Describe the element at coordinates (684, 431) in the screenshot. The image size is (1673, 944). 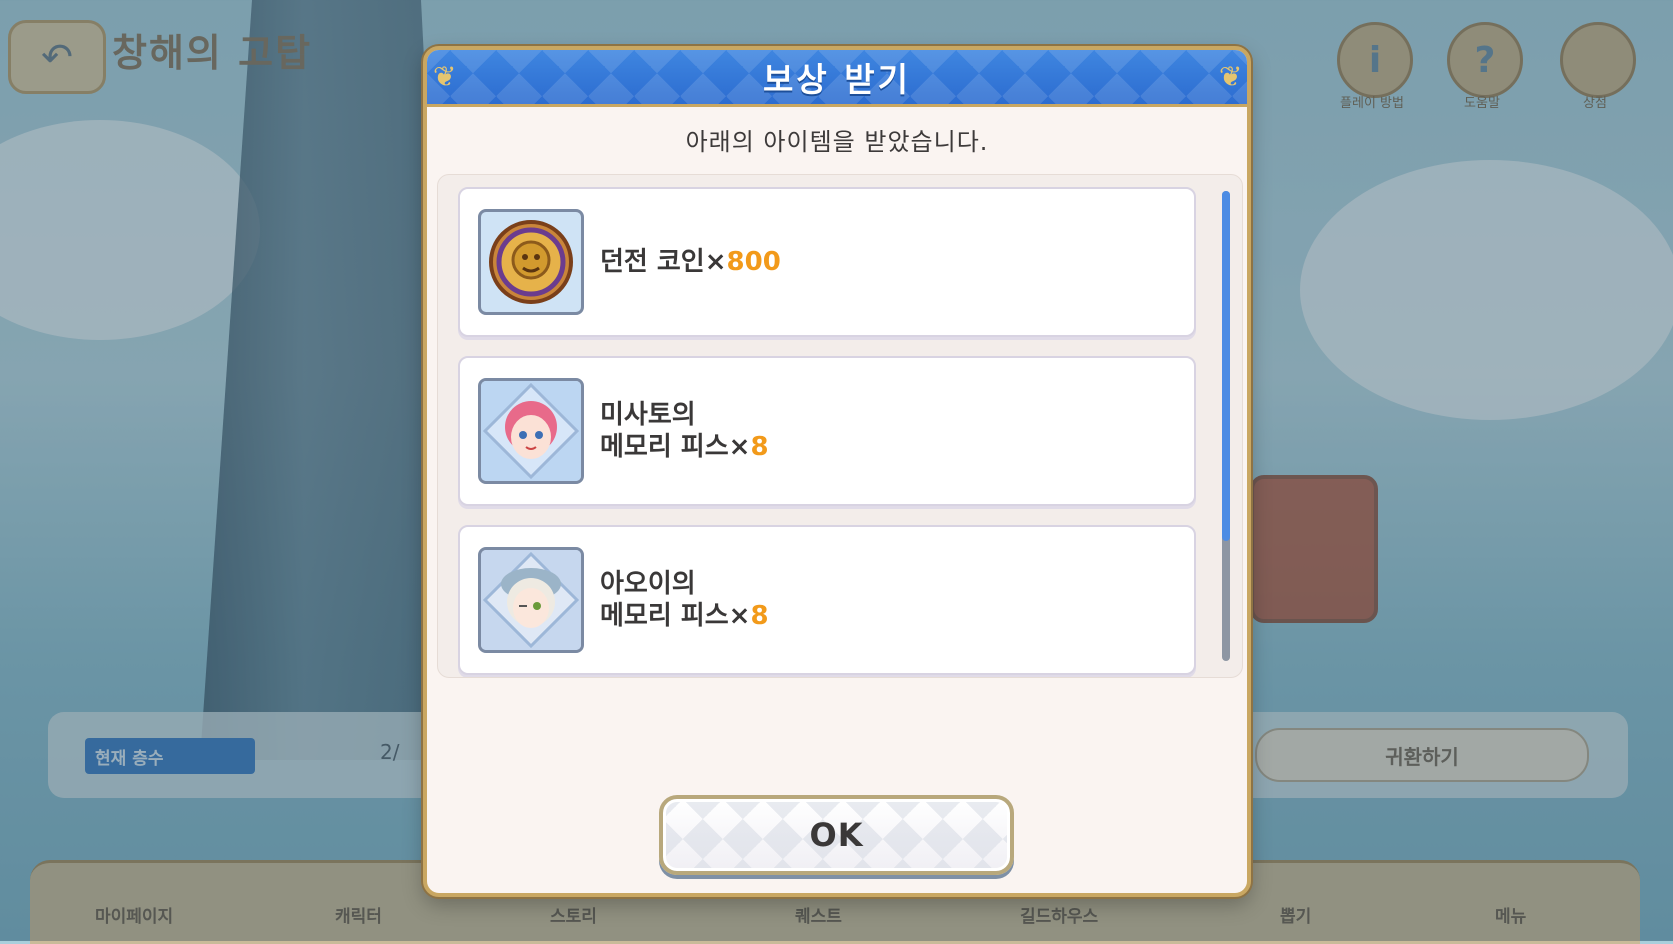
I see `reward-item-name: 미사토의 메모리 피스×8` at that location.